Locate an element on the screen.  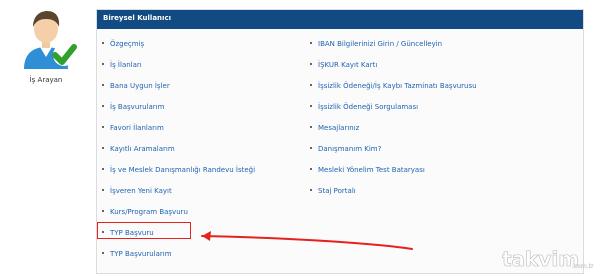
watermark-domain: .com.tr is located at coordinates (583, 266).